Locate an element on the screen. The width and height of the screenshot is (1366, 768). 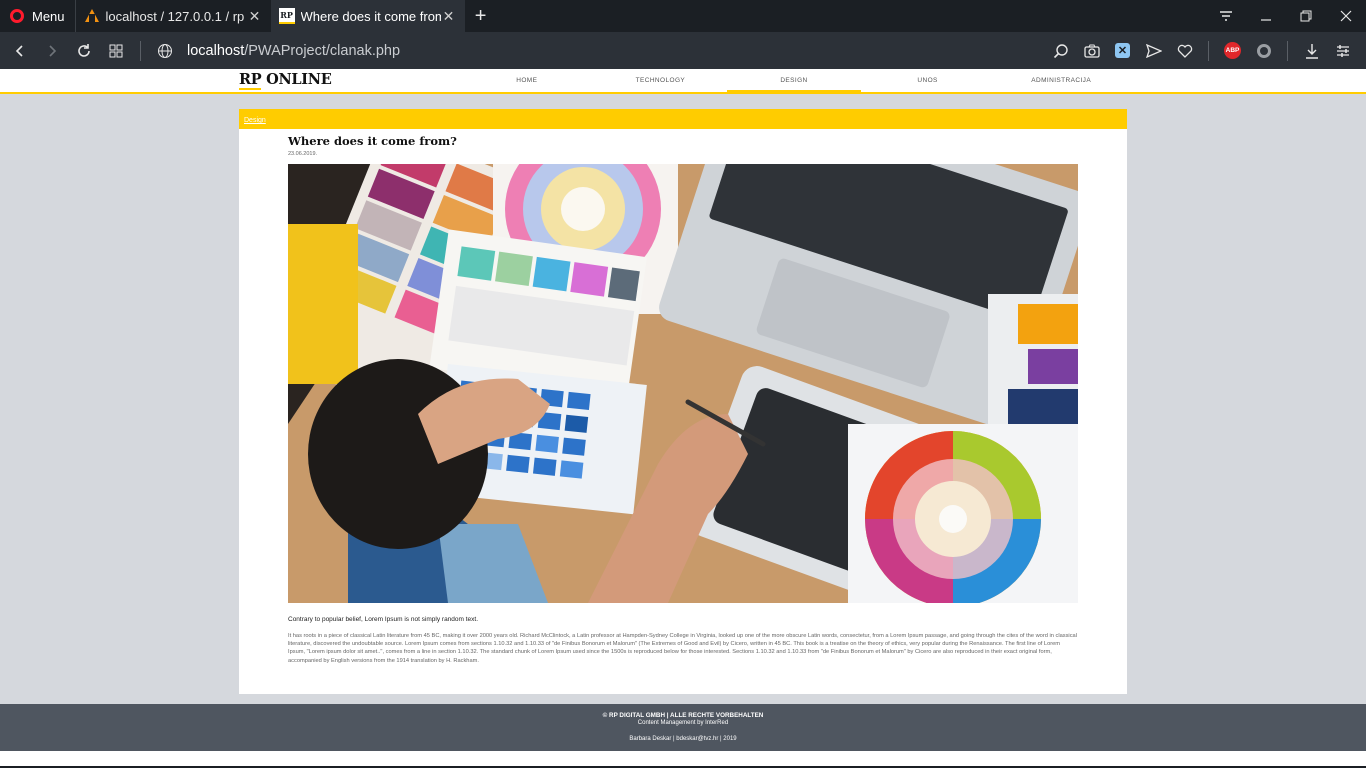
minimize-icon is located at coordinates (1266, 16).